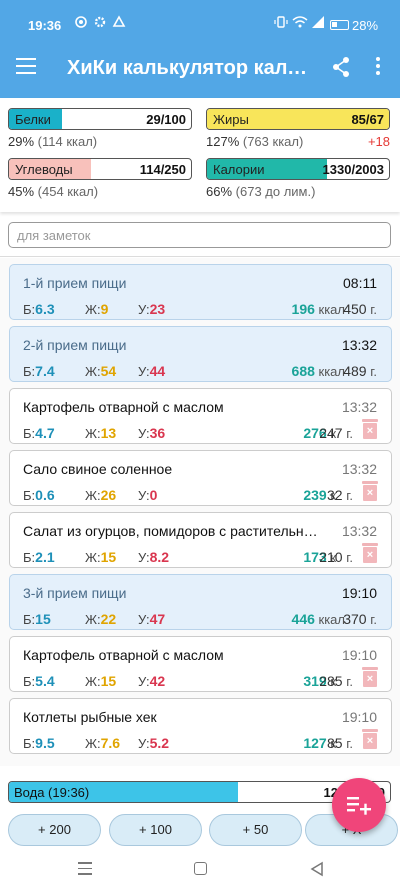 The image size is (400, 889). Describe the element at coordinates (90, 717) in the screenshot. I see `entry-name: Котлеты рыбные хек` at that location.